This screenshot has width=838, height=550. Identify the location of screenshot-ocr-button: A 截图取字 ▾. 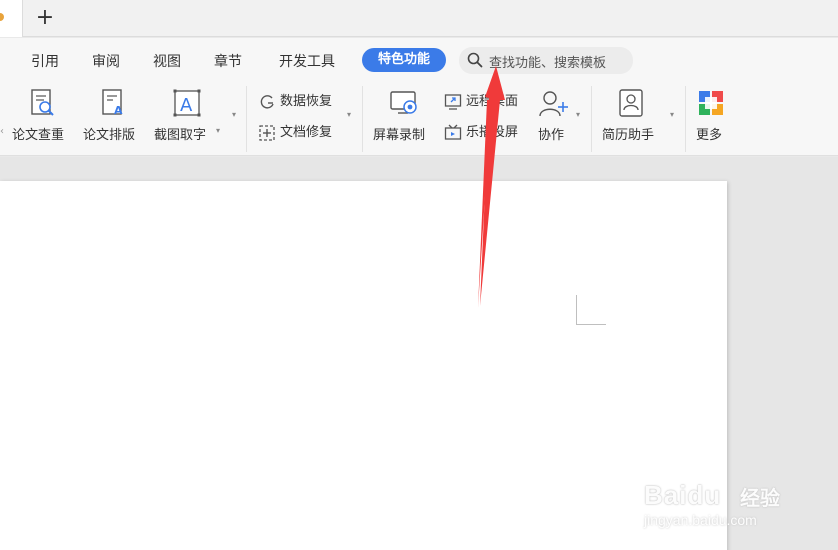
(190, 119).